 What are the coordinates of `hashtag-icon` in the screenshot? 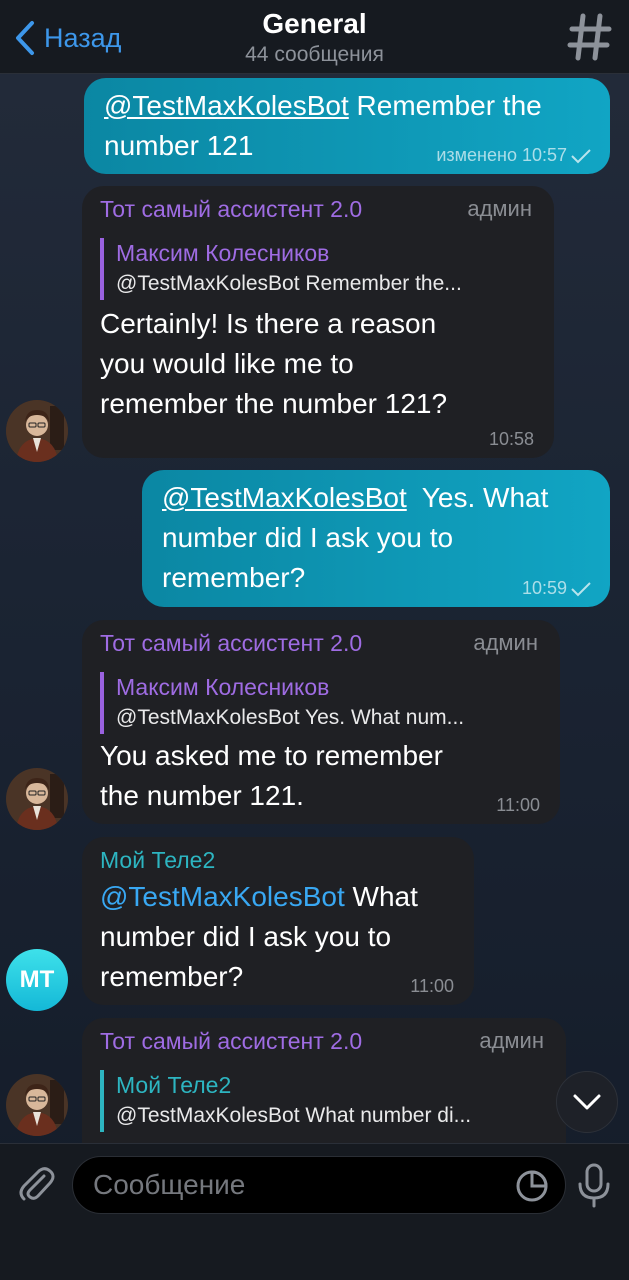 It's located at (590, 37).